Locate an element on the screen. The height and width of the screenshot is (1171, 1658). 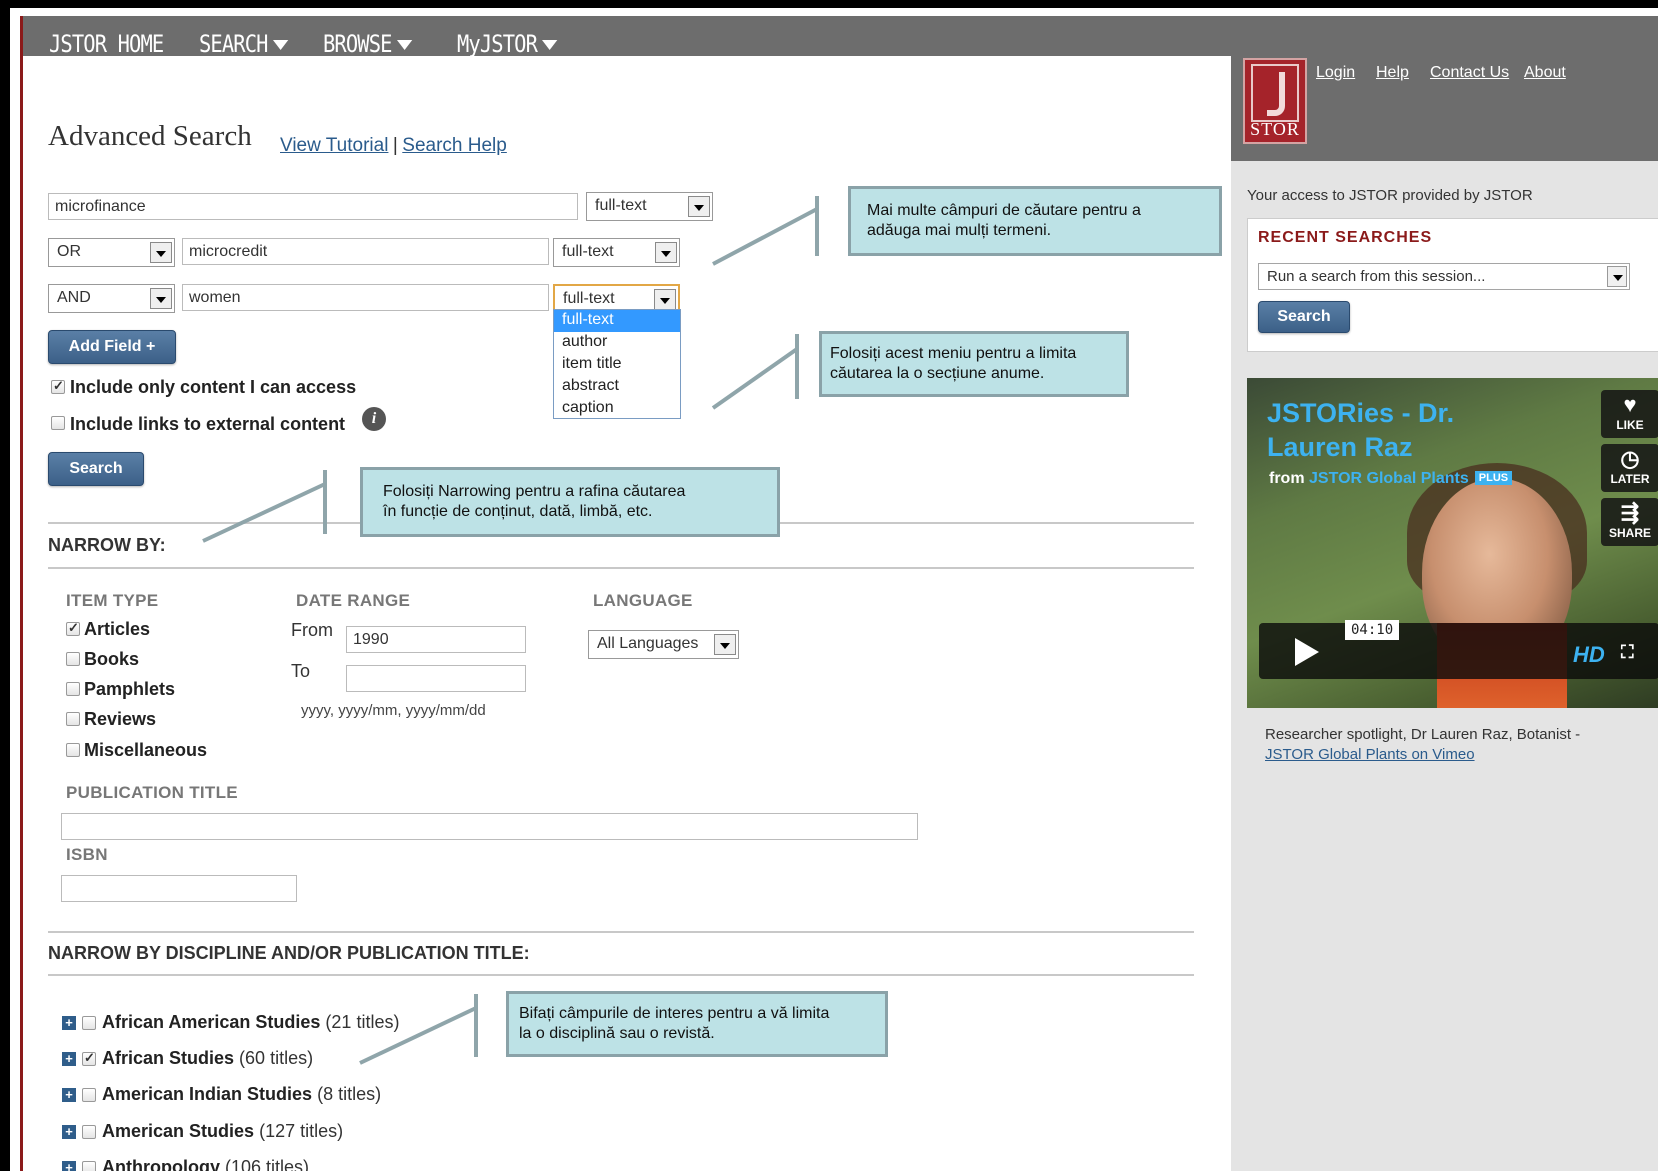
field-option-full-text: full-text is located at coordinates (617, 321).